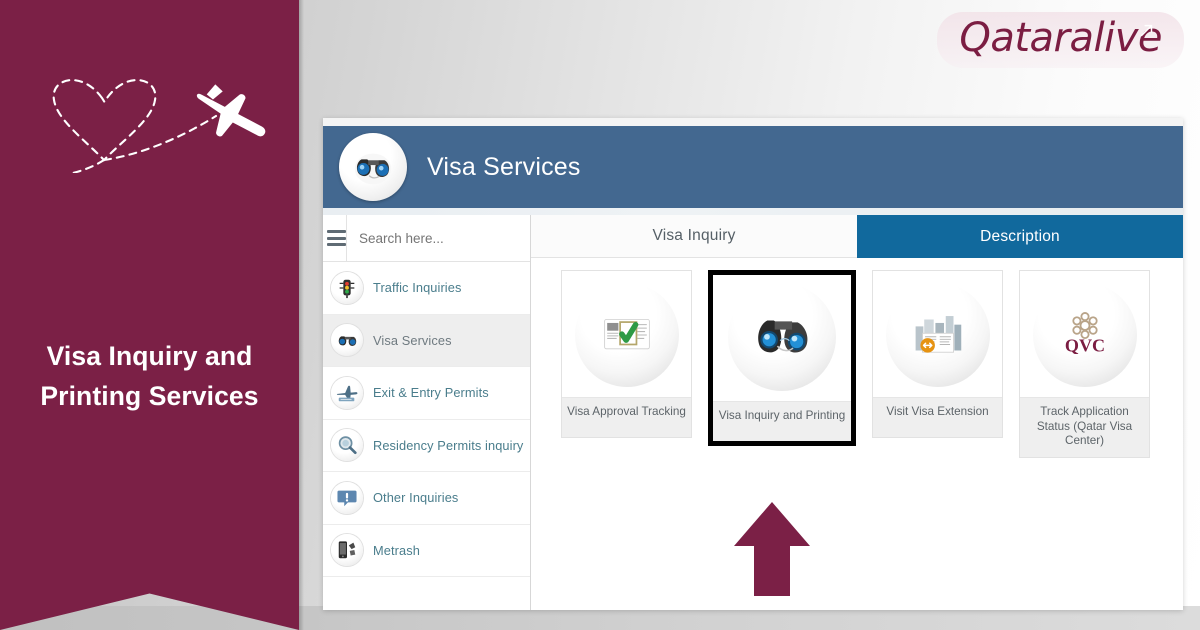 The width and height of the screenshot is (1200, 630). Describe the element at coordinates (301, 315) in the screenshot. I see `banner-edge-shadow` at that location.